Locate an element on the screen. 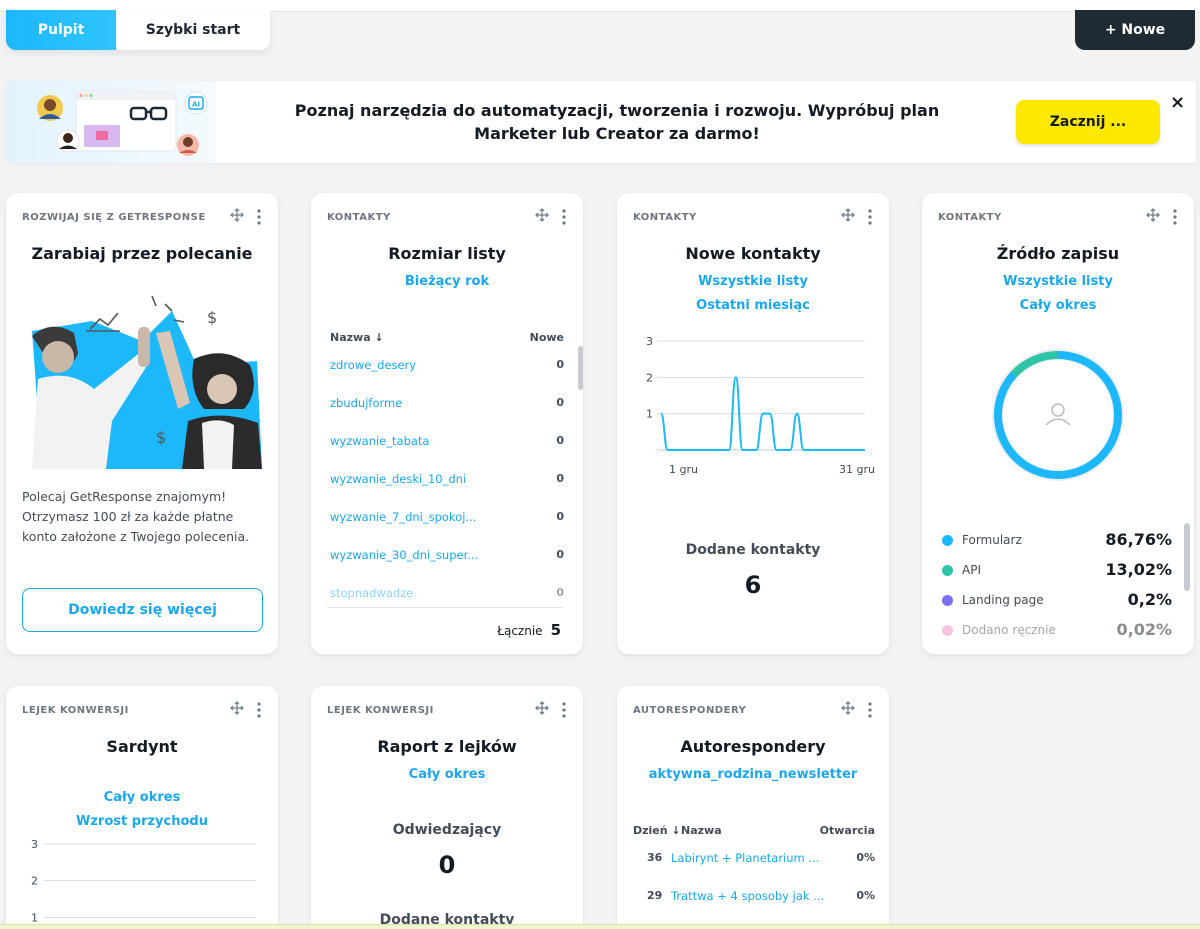  x-tick-label: 31 gru is located at coordinates (857, 469).